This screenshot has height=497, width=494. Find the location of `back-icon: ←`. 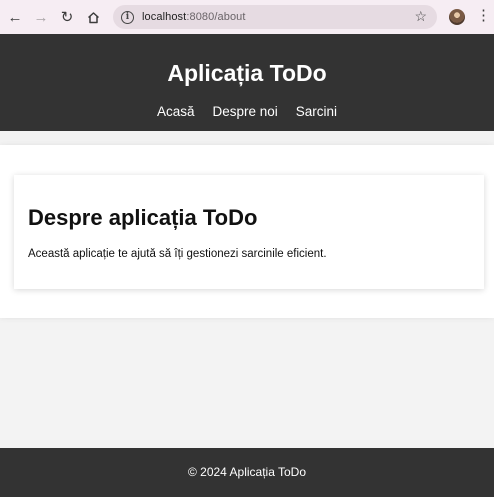

back-icon: ← is located at coordinates (15, 17).